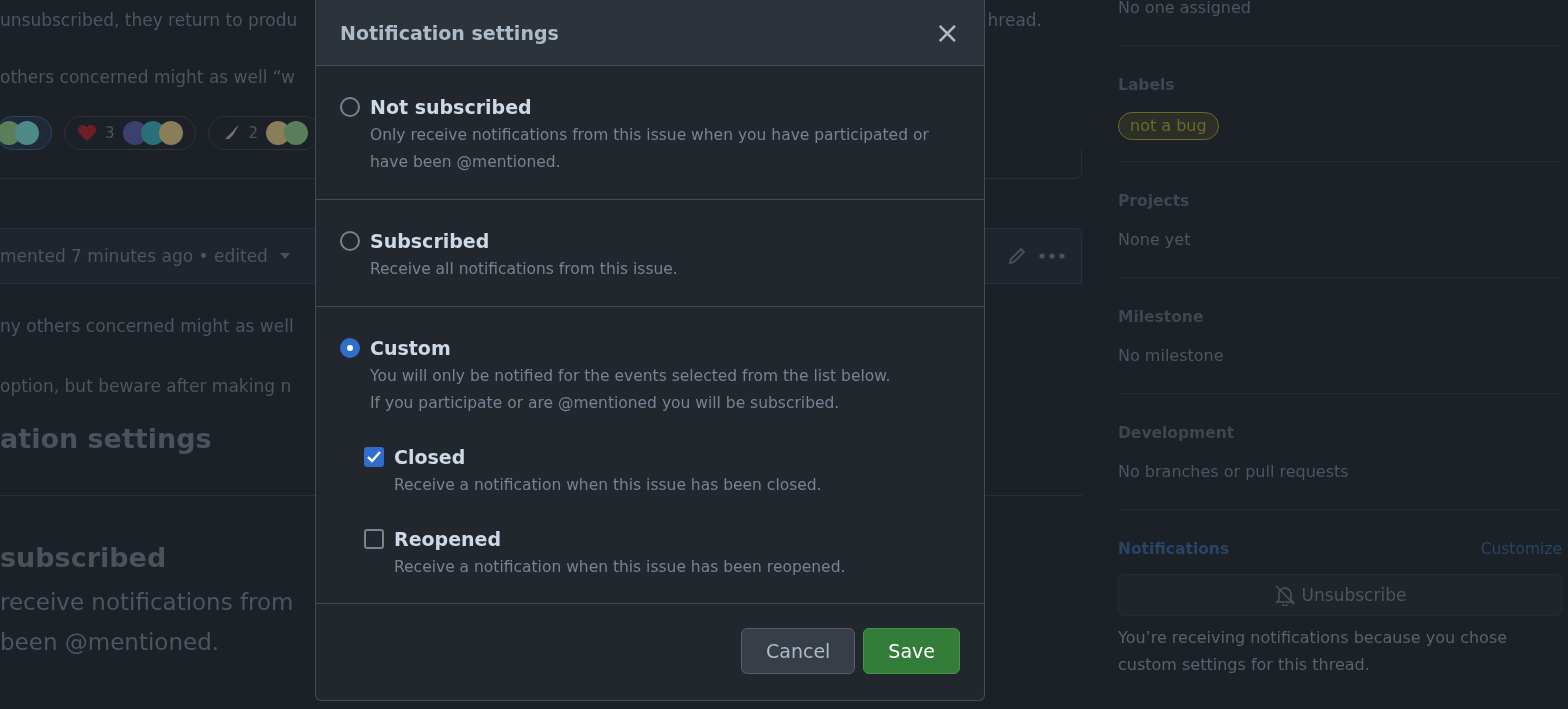 This screenshot has height=709, width=1568. Describe the element at coordinates (410, 348) in the screenshot. I see `option-label: Custom` at that location.